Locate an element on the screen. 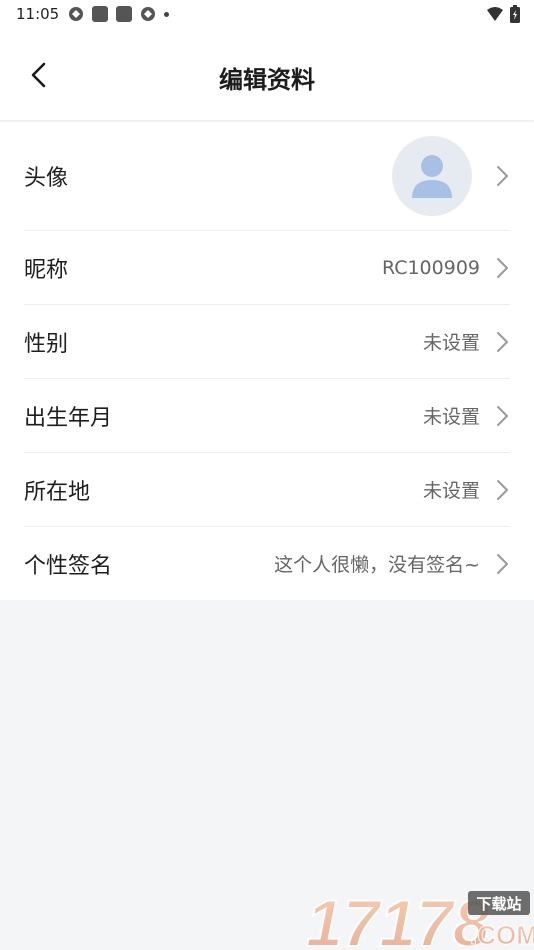  system-icons is located at coordinates (503, 16).